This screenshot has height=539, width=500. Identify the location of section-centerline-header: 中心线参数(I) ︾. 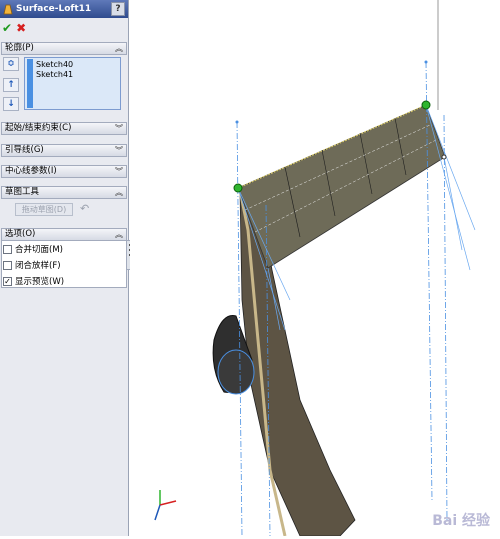
(64, 171).